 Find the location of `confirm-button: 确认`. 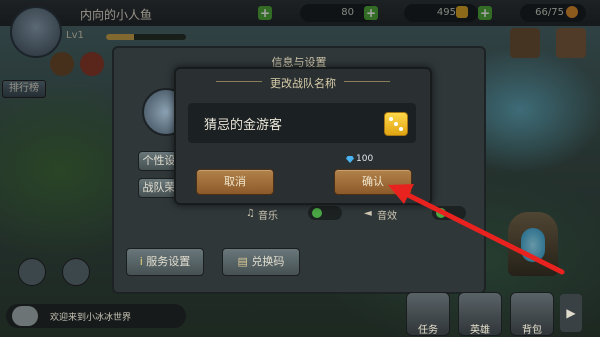

confirm-button: 确认 is located at coordinates (373, 182).